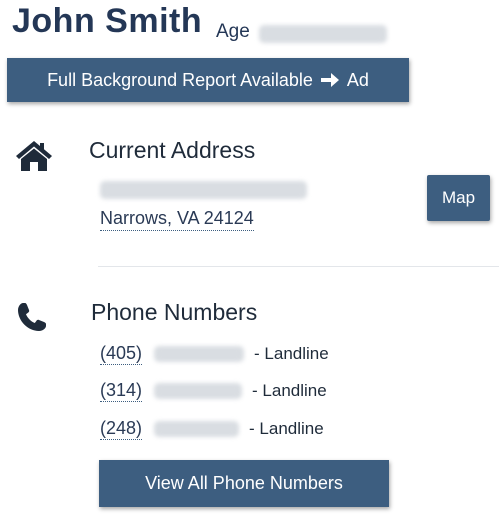  What do you see at coordinates (121, 429) in the screenshot?
I see `phone-area-code-link: (248)` at bounding box center [121, 429].